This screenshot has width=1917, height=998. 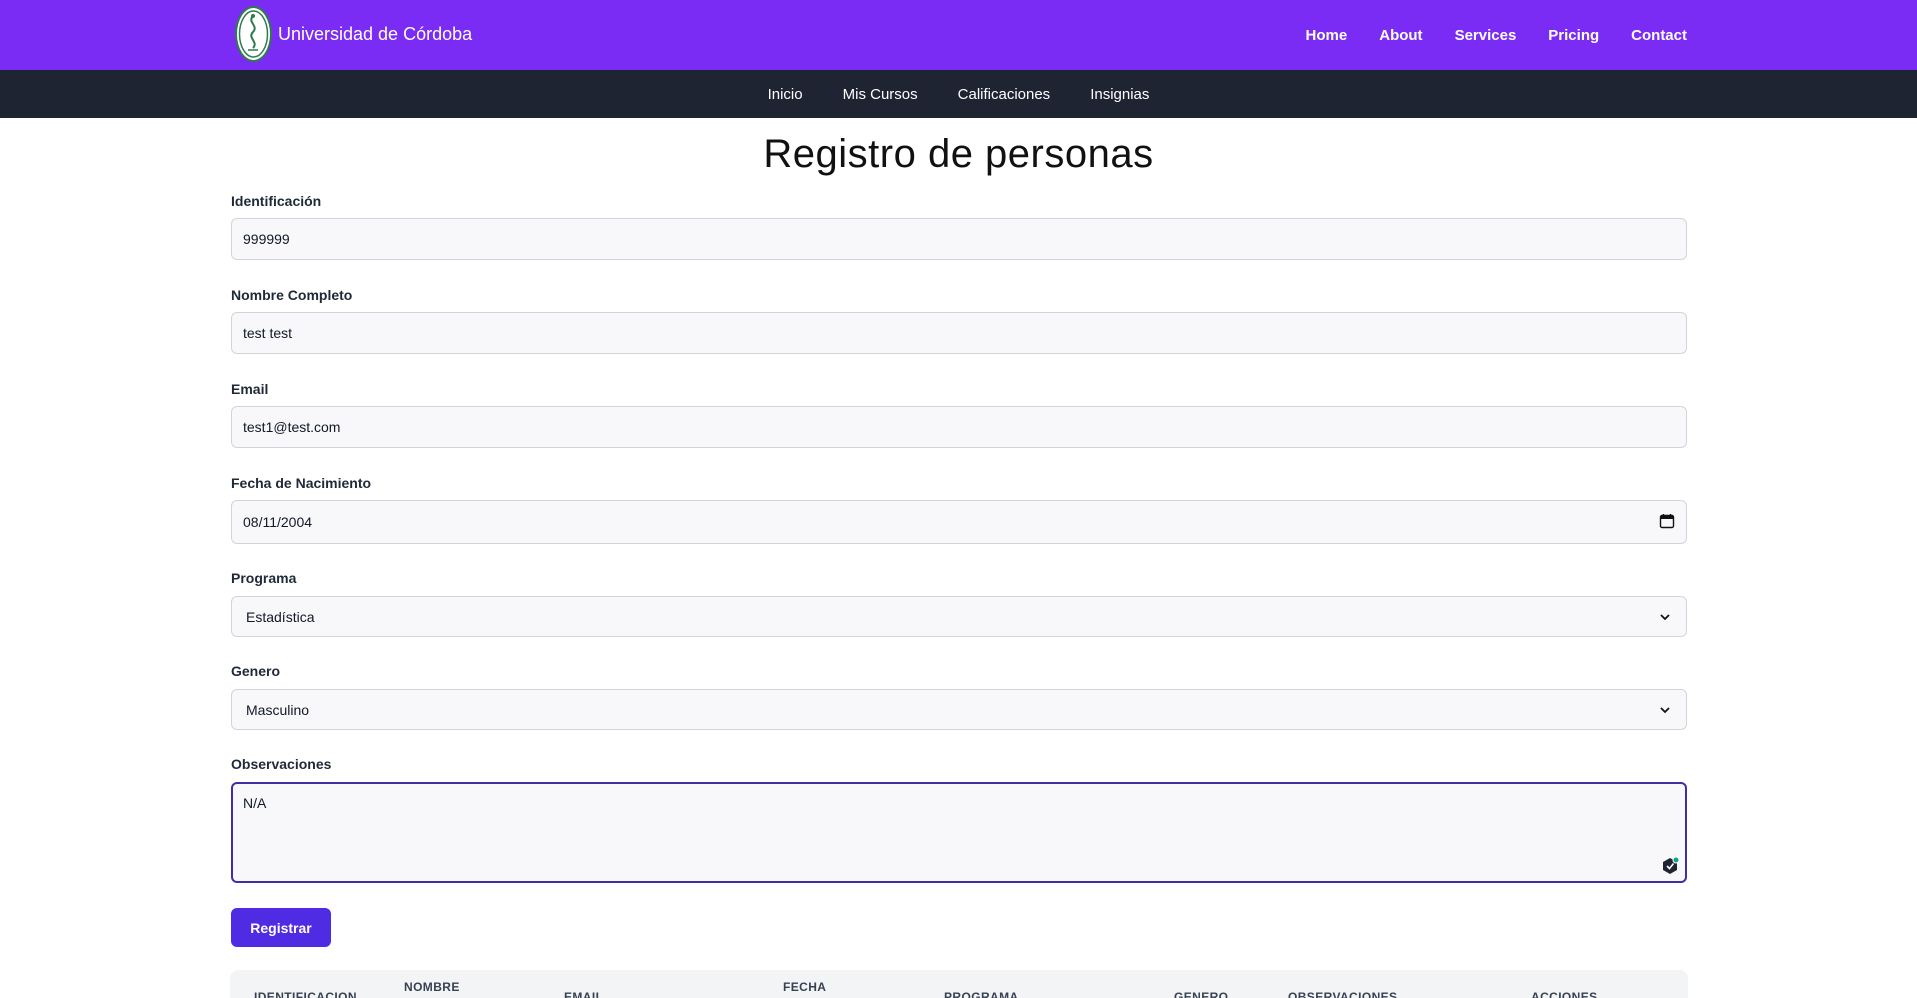 I want to click on subnav-insignias-link: Insignias, so click(x=1119, y=94).